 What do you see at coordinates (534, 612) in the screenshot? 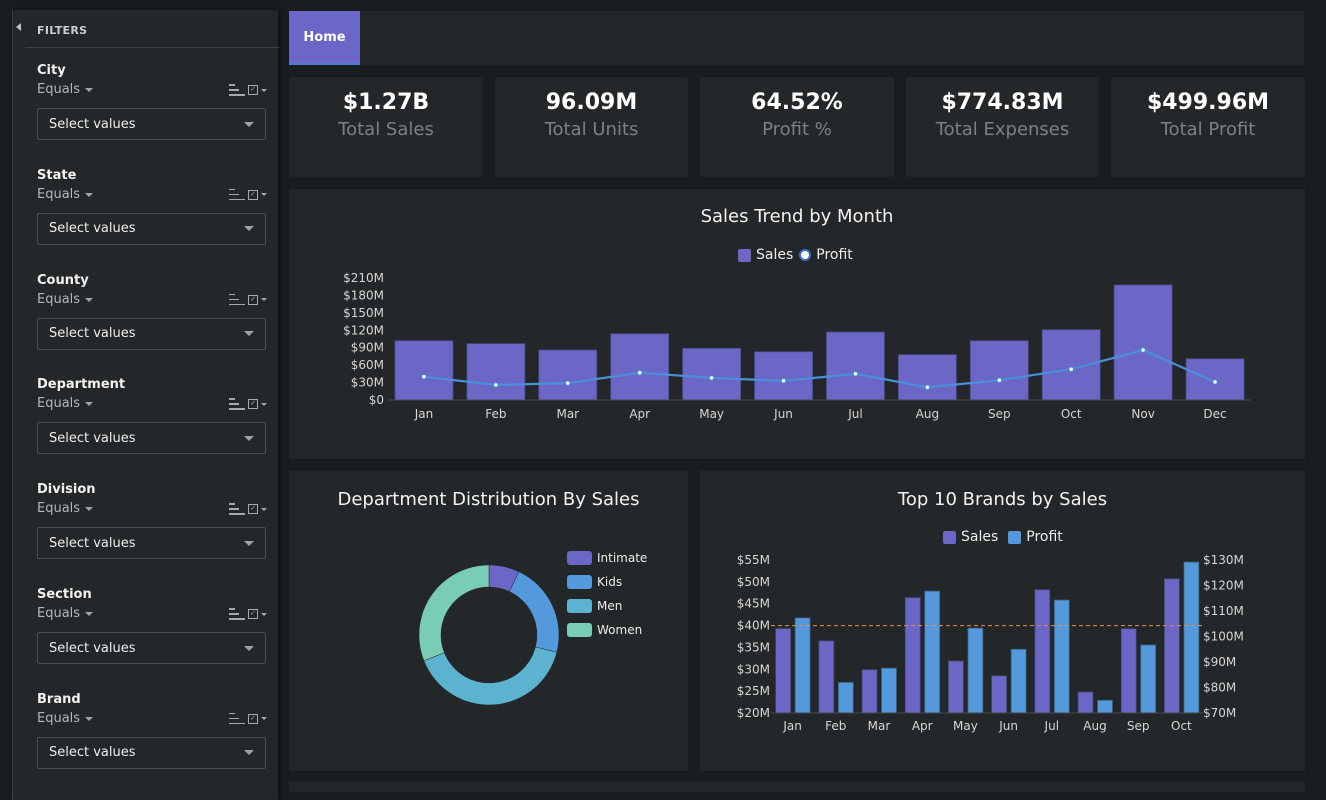
I see `donut-slice-kids` at bounding box center [534, 612].